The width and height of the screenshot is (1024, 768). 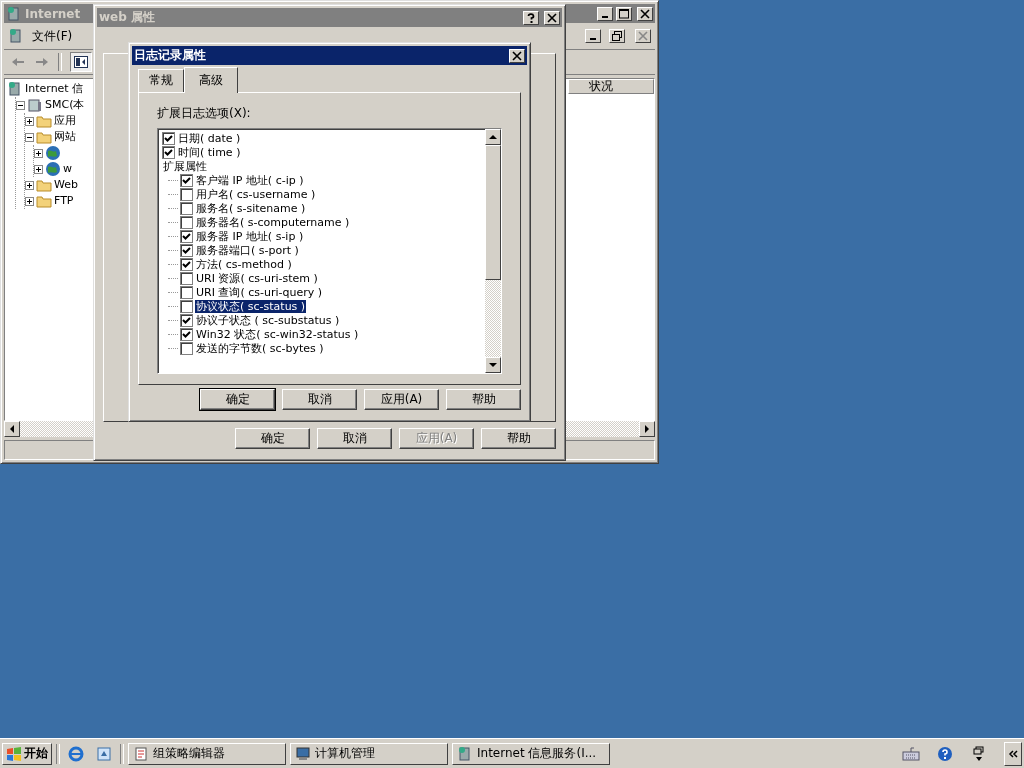 I want to click on down-arrow-icon, so click(x=493, y=365).